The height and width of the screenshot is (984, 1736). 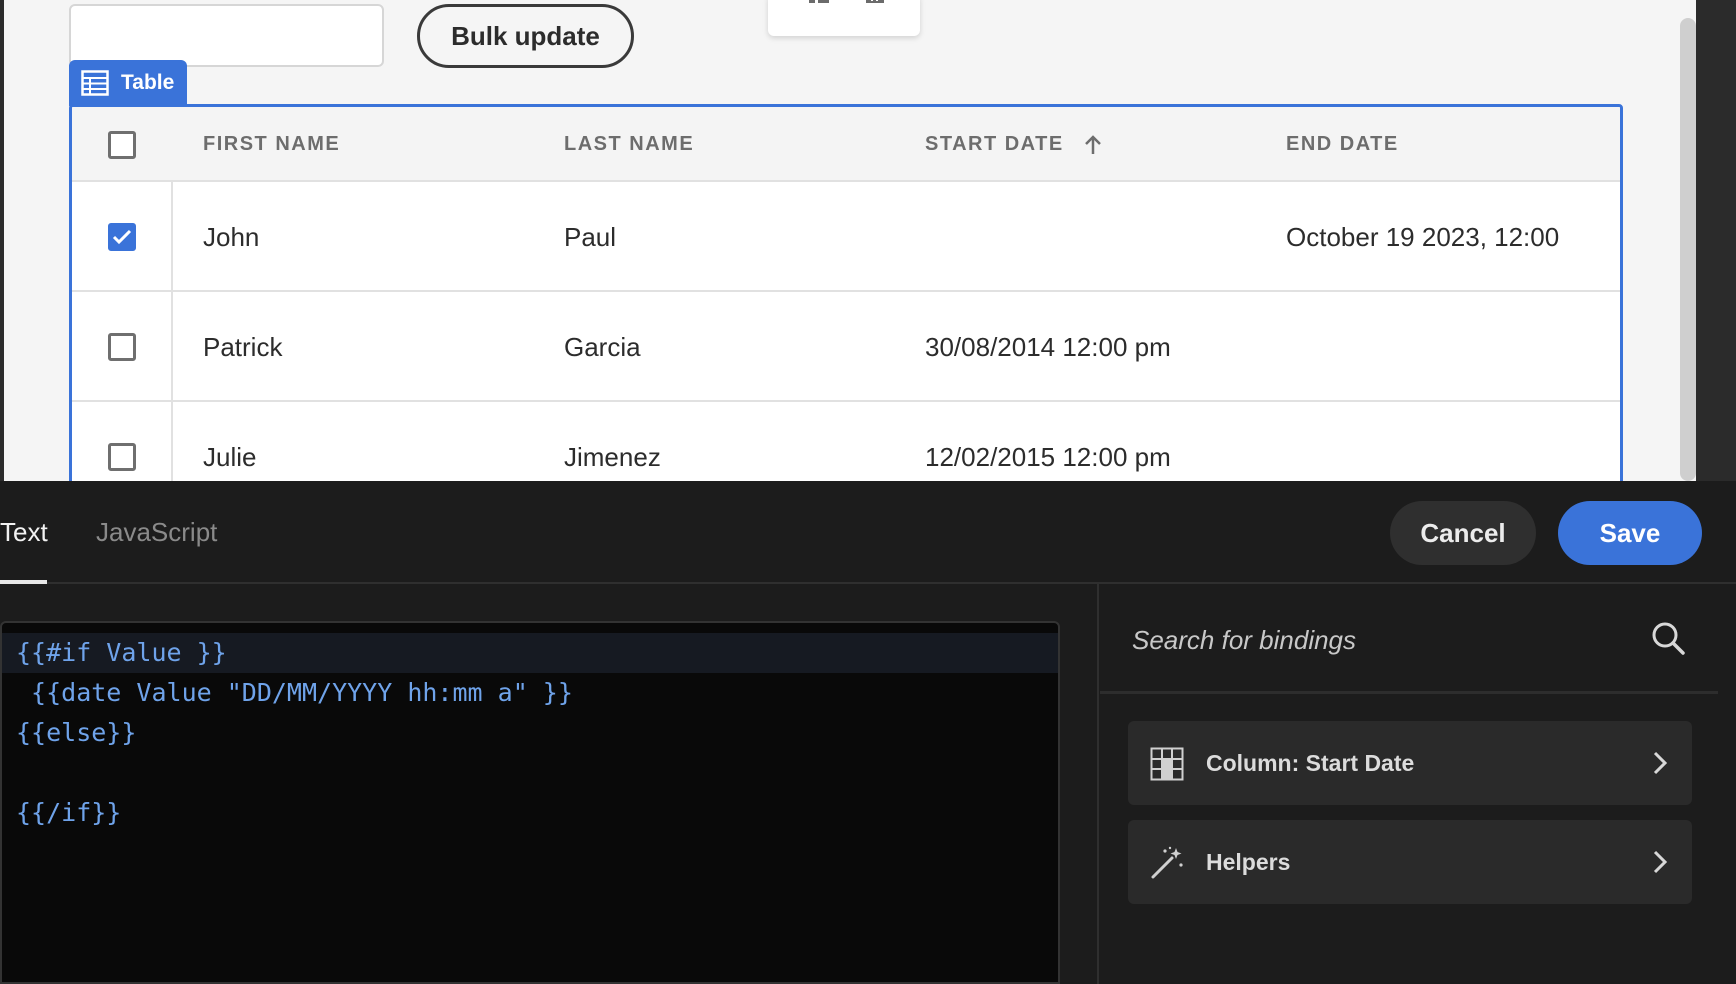 What do you see at coordinates (23, 582) in the screenshot?
I see `active-tab-indicator` at bounding box center [23, 582].